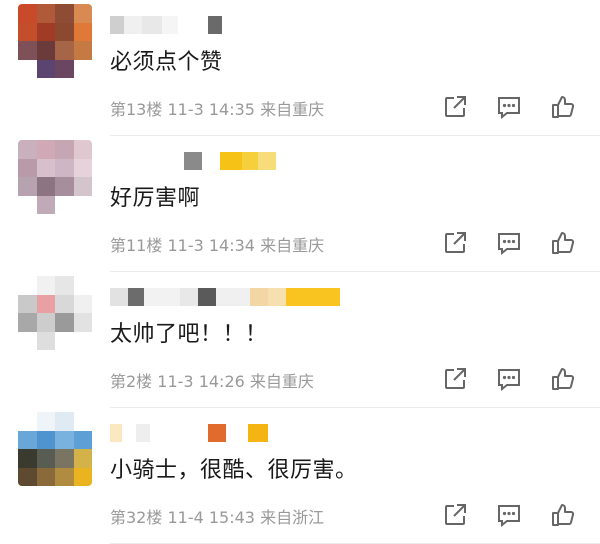 The height and width of the screenshot is (544, 600). Describe the element at coordinates (185, 517) in the screenshot. I see `comment-date: 11-4` at that location.